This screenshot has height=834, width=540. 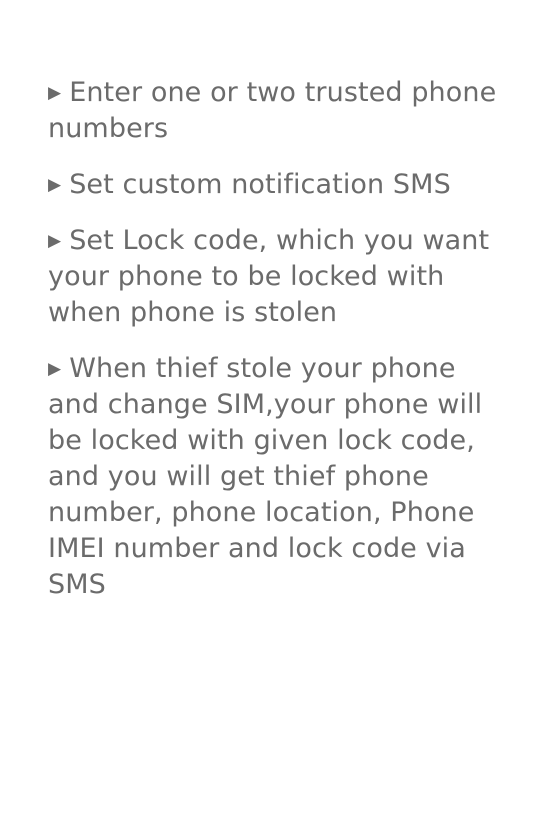 What do you see at coordinates (272, 110) in the screenshot?
I see `instruction-text: Enter one or two trusted phone numbers` at bounding box center [272, 110].